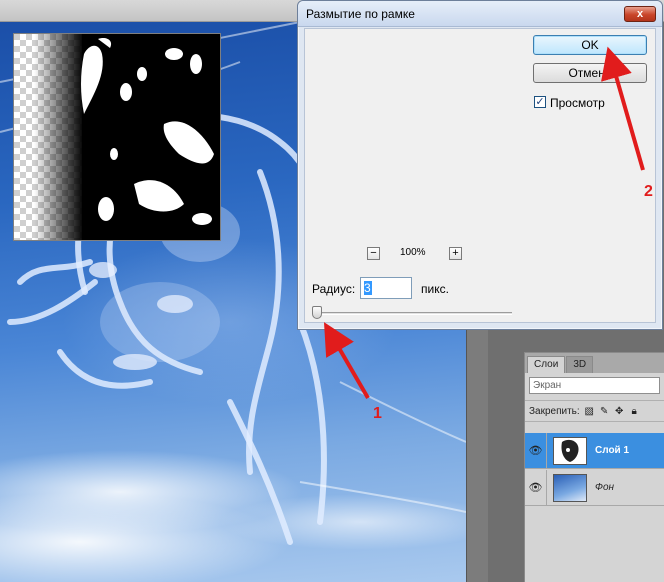 The image size is (664, 582). I want to click on lock-move-icon: ✥, so click(619, 411).